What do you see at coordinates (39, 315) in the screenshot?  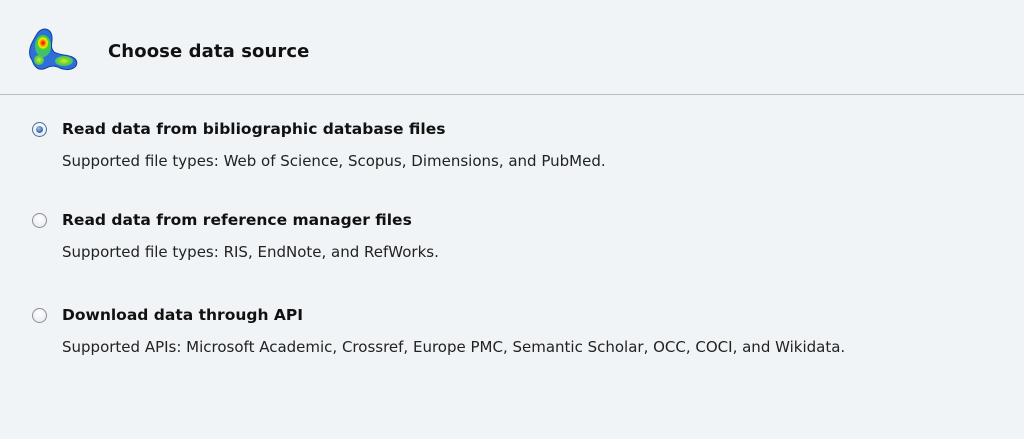 I see `radio-download-api` at bounding box center [39, 315].